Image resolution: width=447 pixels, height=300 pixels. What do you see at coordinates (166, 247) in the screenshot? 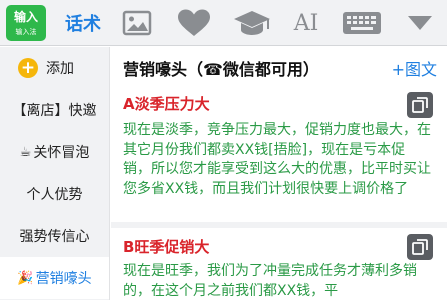
I see `card-title: B旺季促销大` at bounding box center [166, 247].